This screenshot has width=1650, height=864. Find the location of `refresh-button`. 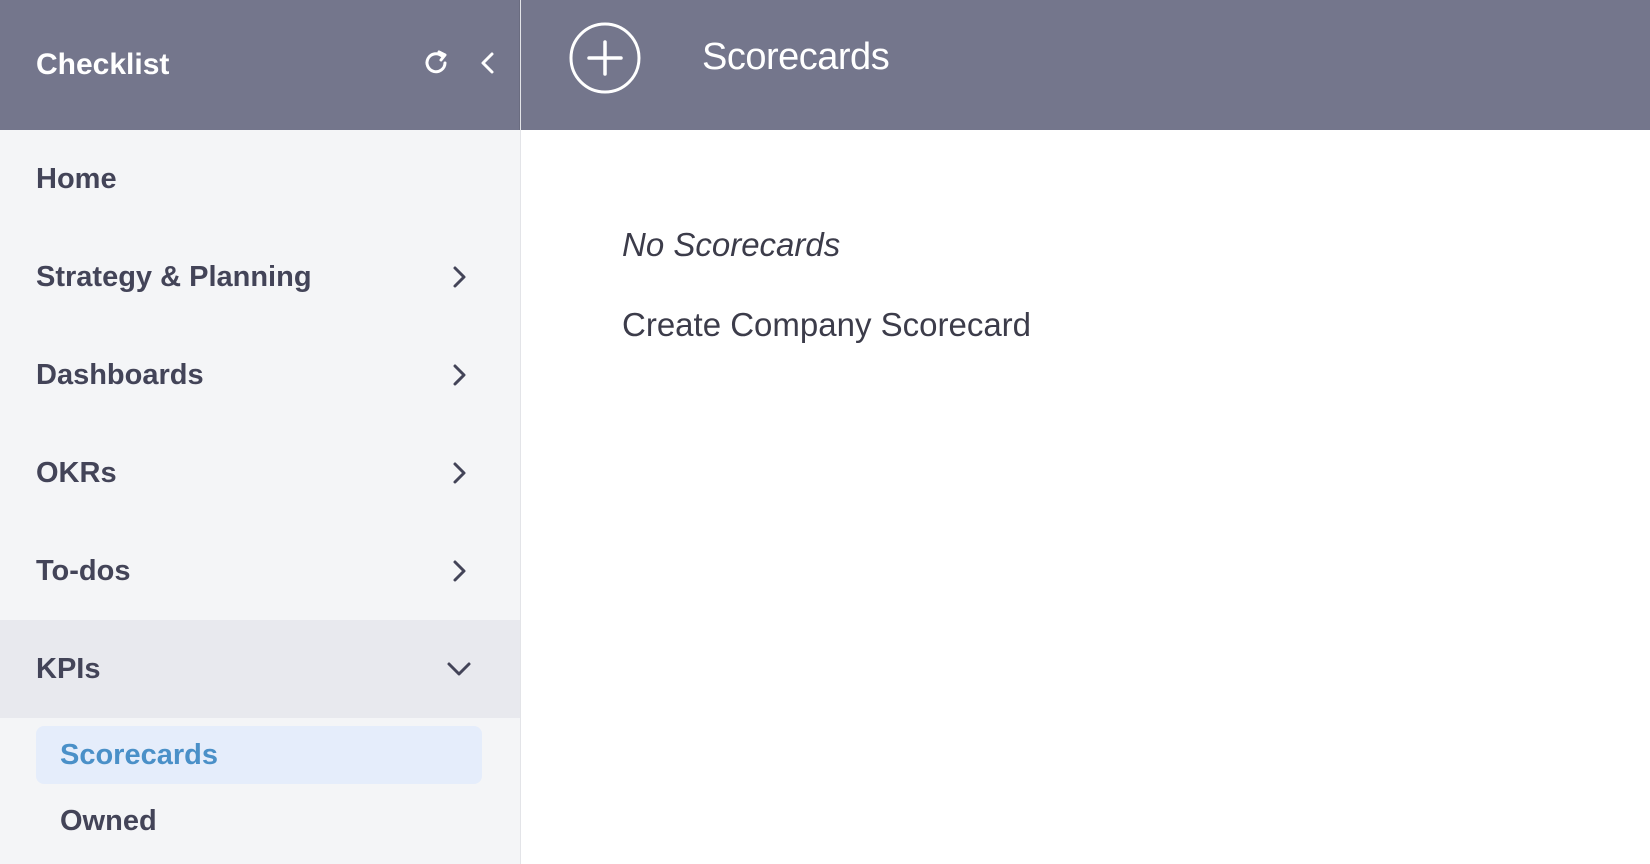

refresh-button is located at coordinates (437, 63).